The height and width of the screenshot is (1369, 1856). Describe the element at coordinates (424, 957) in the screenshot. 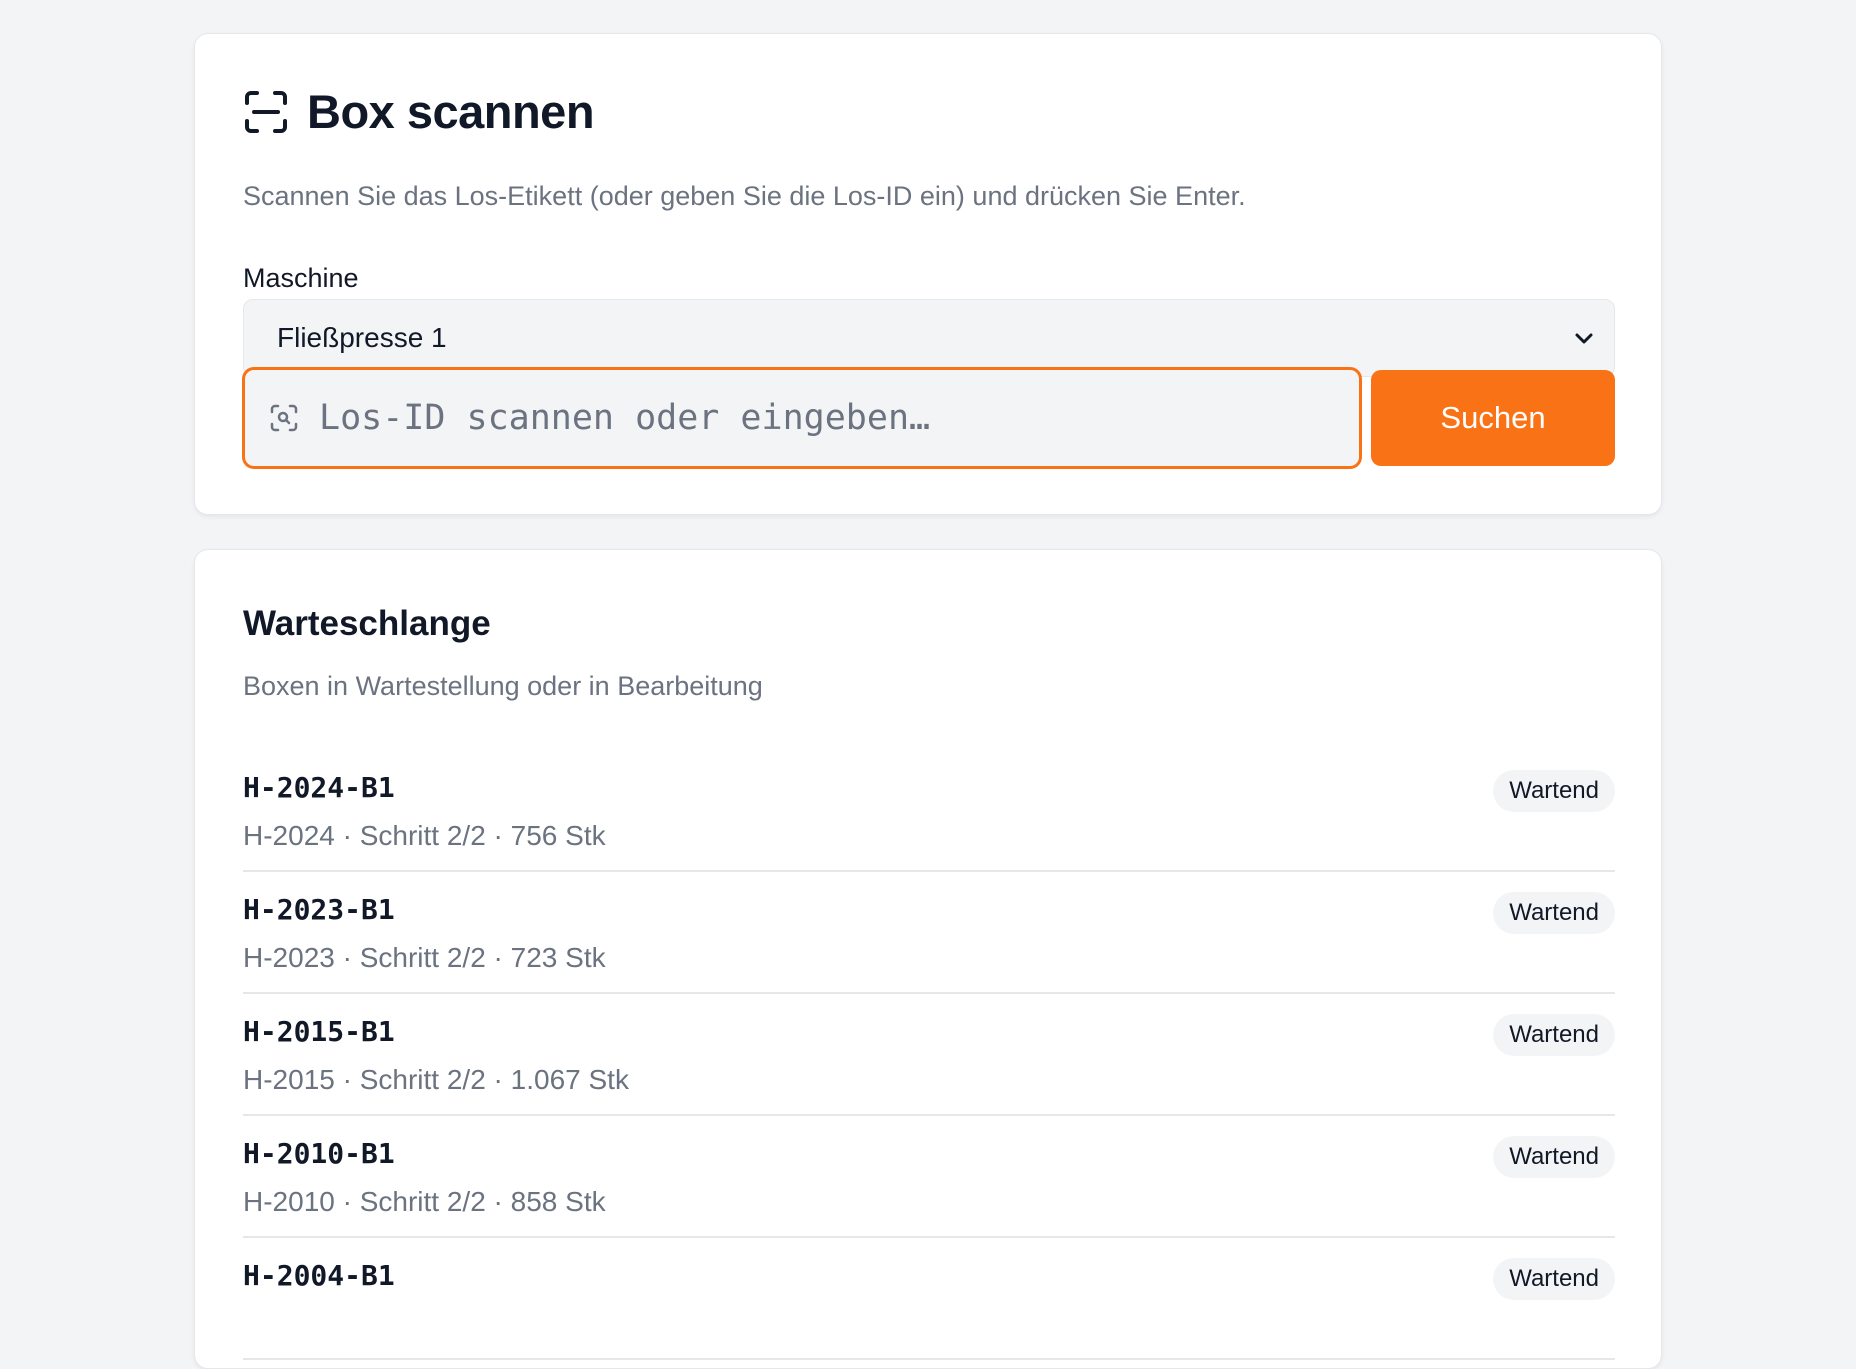

I see `box-meta: H-2023 · Schritt 2/2 · 723 Stk` at that location.